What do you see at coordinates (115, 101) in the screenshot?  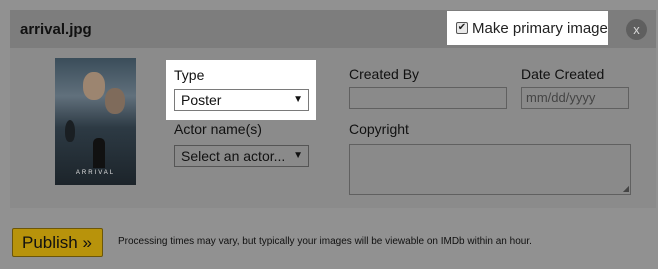 I see `poster-face-man` at bounding box center [115, 101].